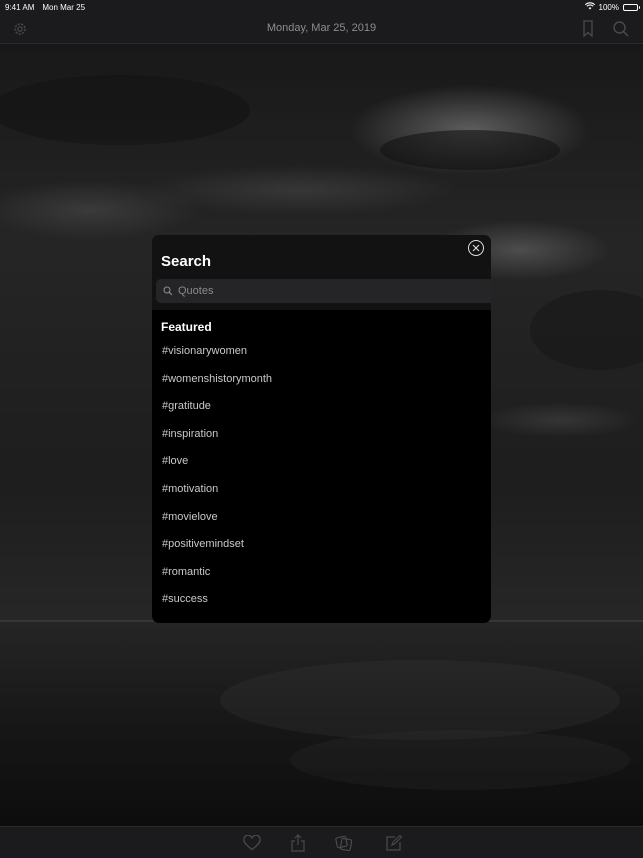 The width and height of the screenshot is (643, 858). Describe the element at coordinates (298, 843) in the screenshot. I see `share-icon` at that location.